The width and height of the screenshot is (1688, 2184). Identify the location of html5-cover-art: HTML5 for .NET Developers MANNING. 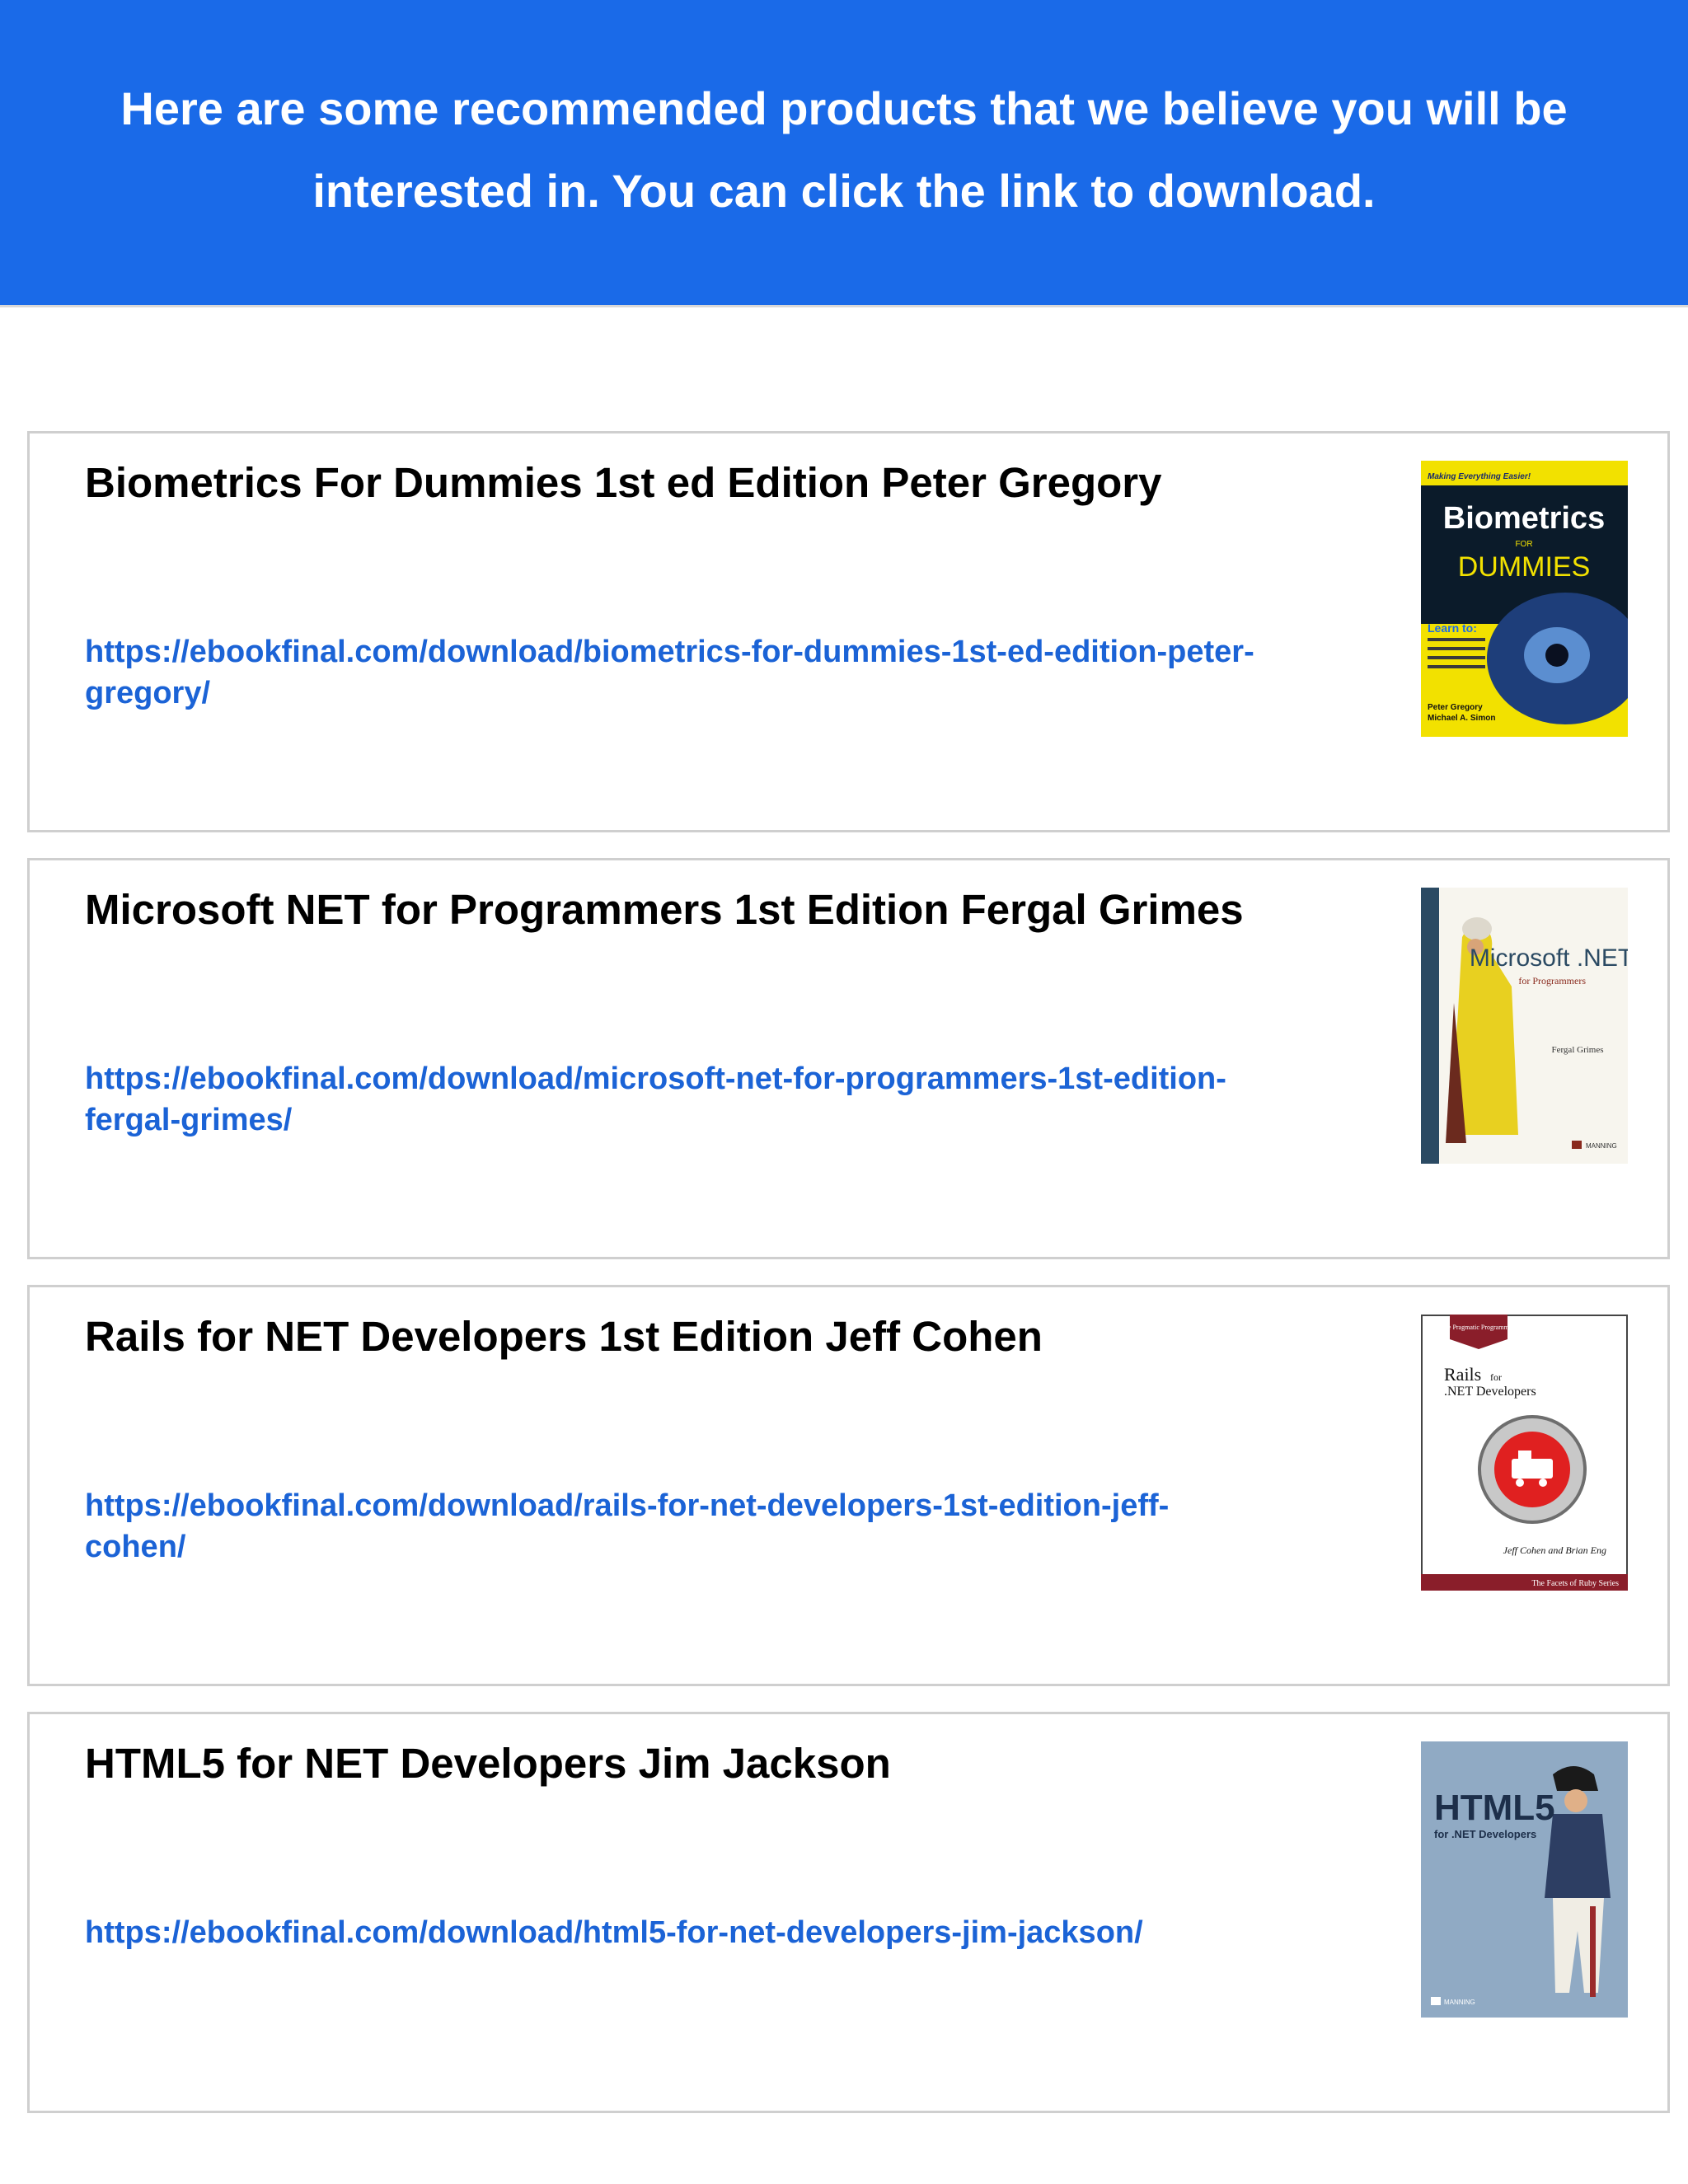
(1524, 1879).